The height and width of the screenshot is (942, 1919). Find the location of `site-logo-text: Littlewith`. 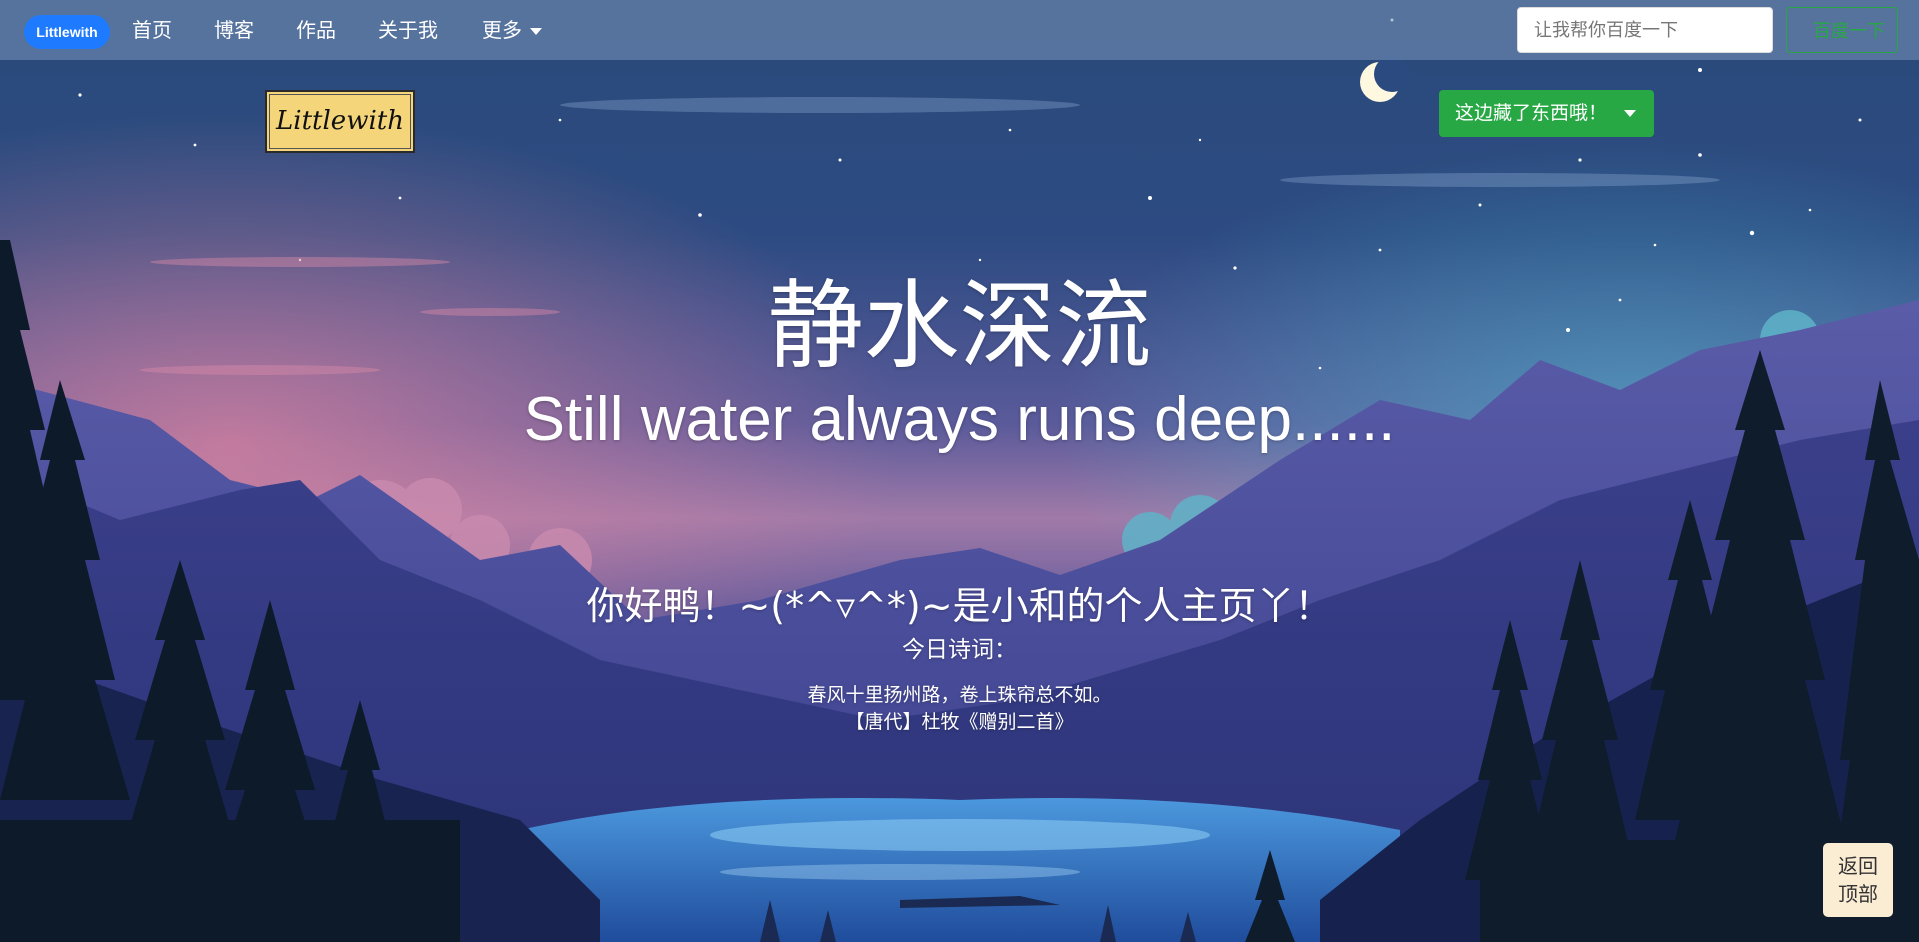

site-logo-text: Littlewith is located at coordinates (340, 121).